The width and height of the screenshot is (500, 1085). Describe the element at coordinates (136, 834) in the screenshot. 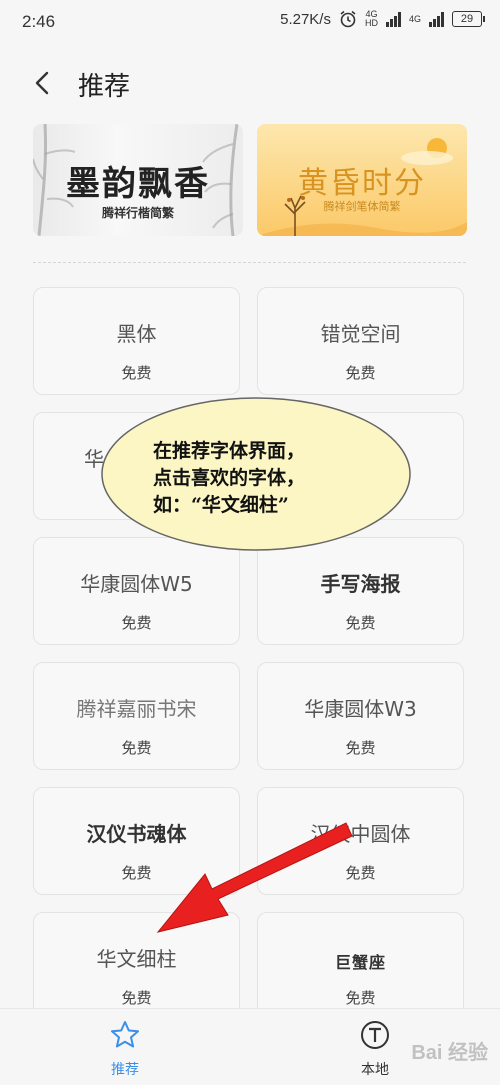

I see `font-name: 汉仪书魂体` at that location.